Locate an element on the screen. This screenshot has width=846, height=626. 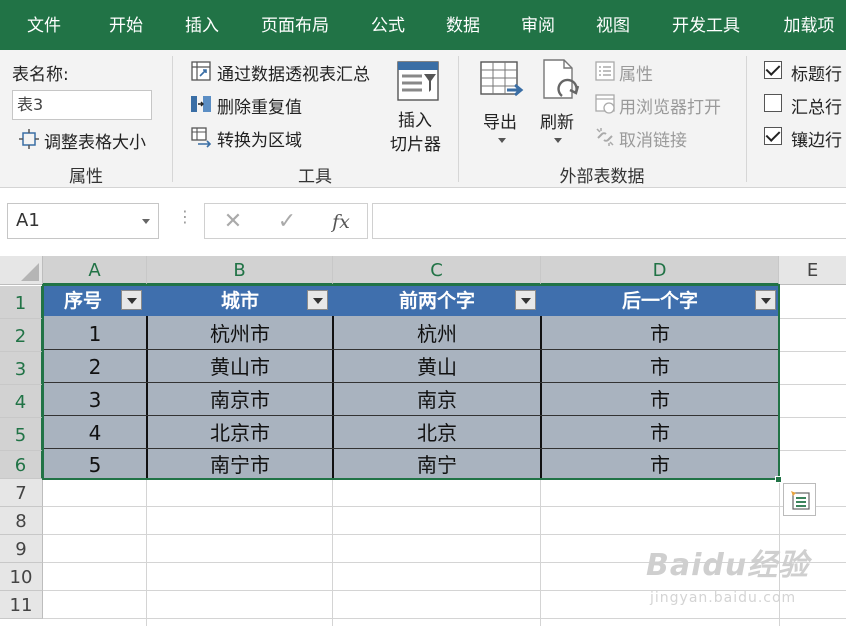
resize-table-icon is located at coordinates (29, 139).